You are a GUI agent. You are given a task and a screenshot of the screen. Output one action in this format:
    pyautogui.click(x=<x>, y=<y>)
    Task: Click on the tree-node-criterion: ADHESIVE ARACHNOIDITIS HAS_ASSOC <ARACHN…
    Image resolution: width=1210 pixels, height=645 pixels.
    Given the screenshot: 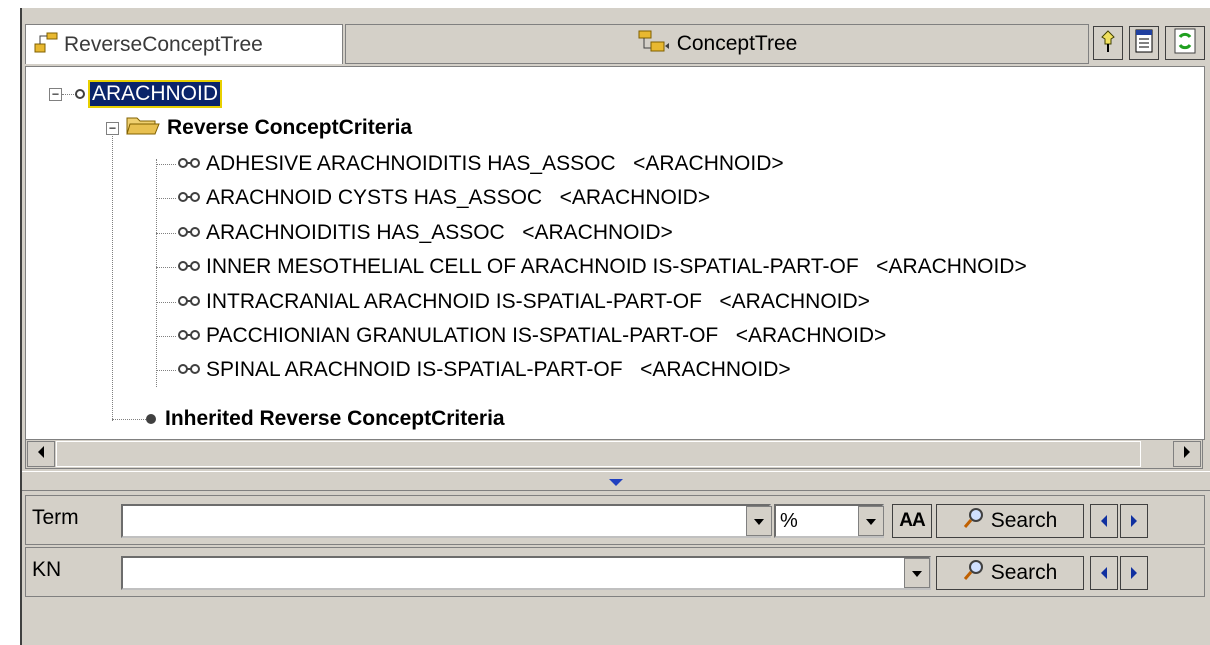 What is the action you would take?
    pyautogui.click(x=480, y=164)
    